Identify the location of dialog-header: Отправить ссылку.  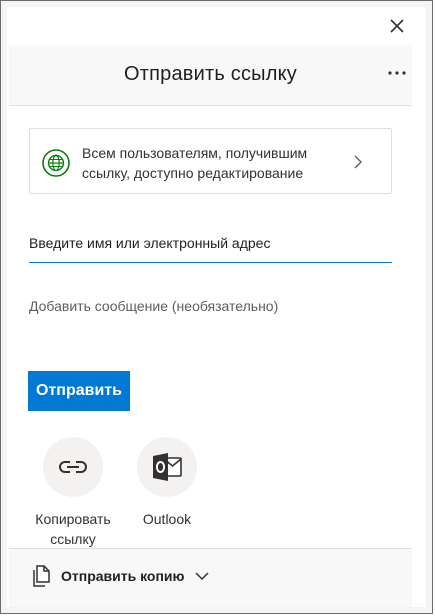
(210, 75).